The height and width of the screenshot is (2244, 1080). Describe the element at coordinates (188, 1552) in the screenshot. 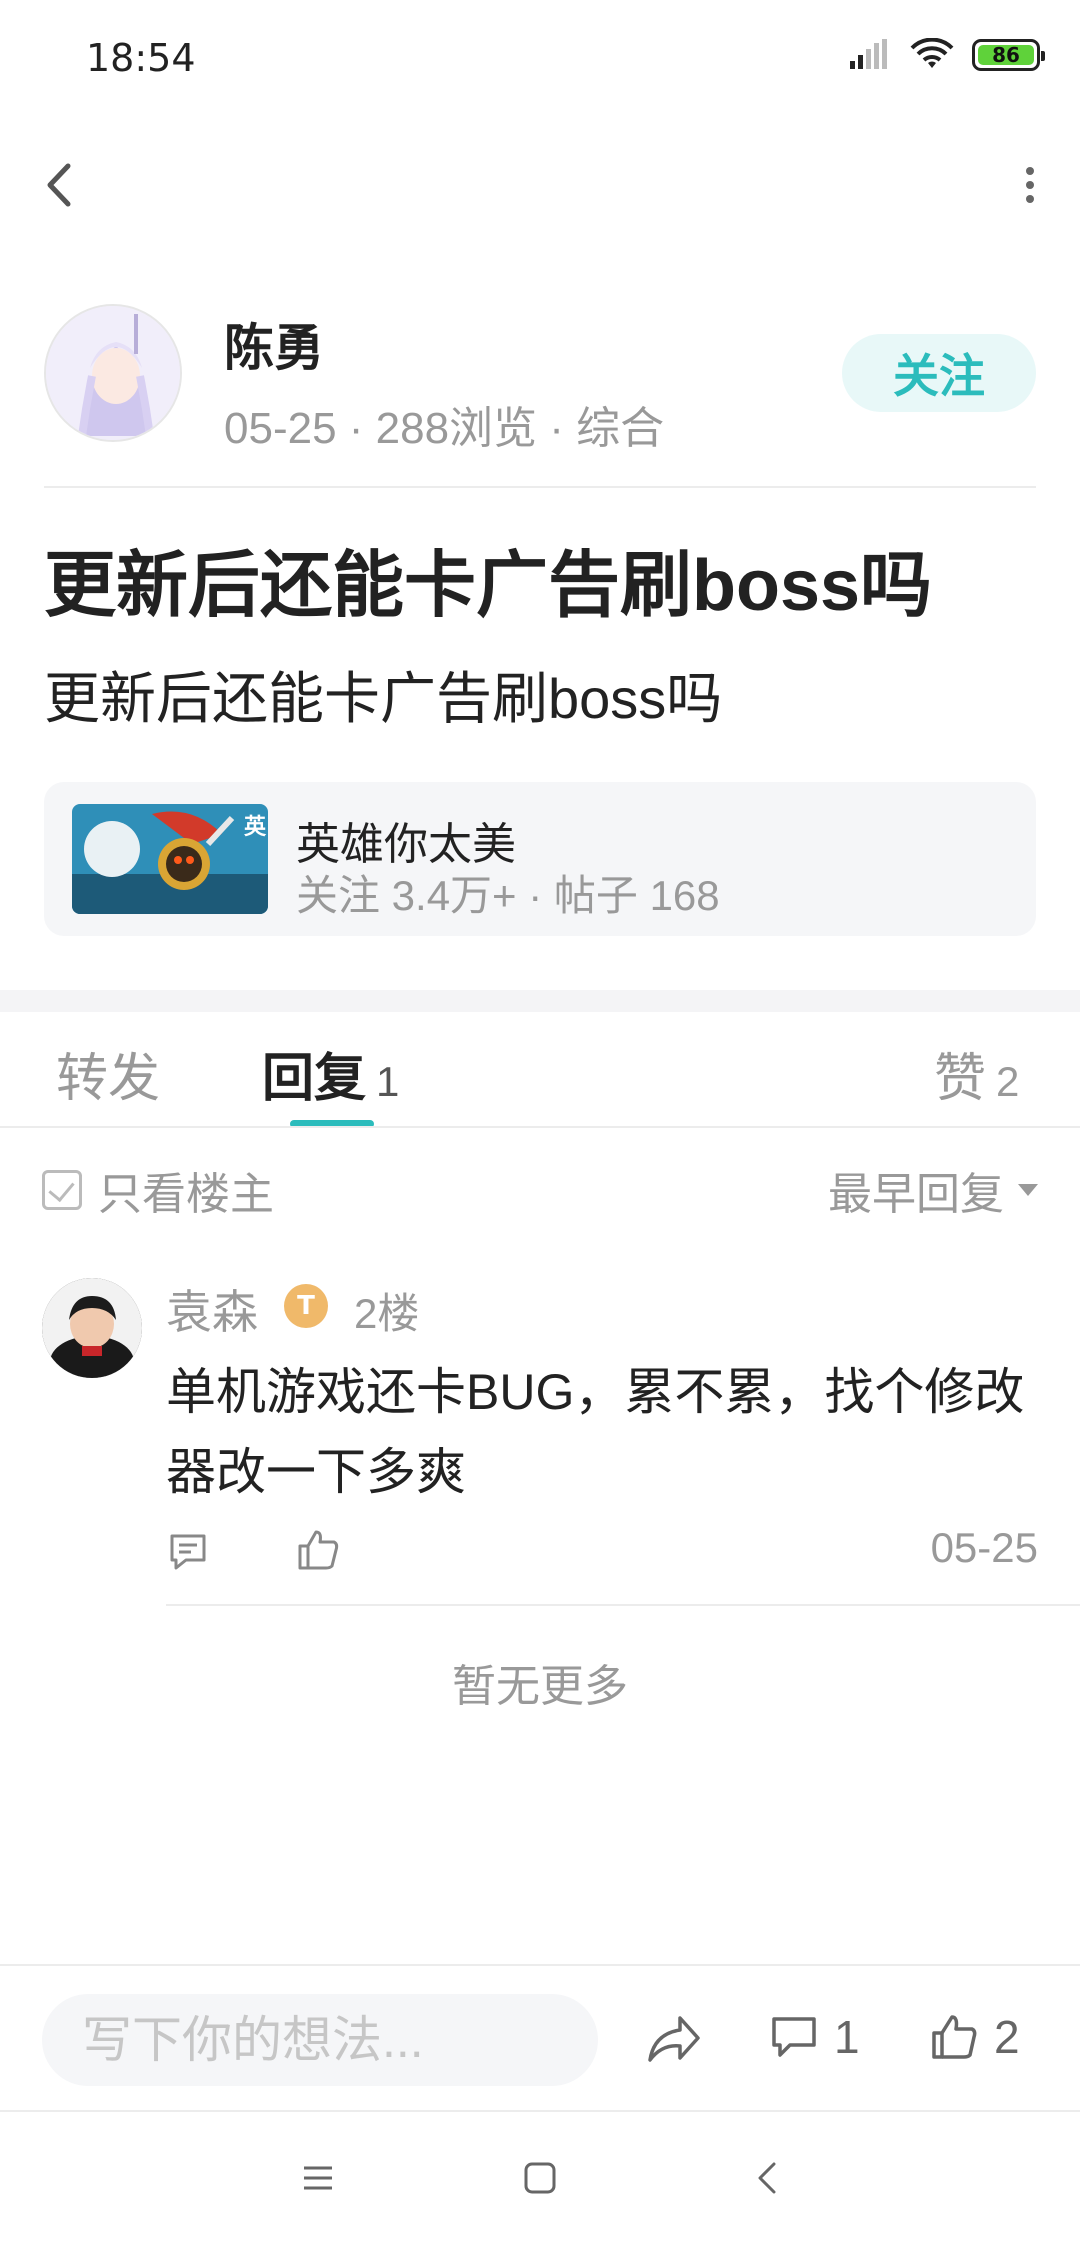

I see `comment-icon` at that location.